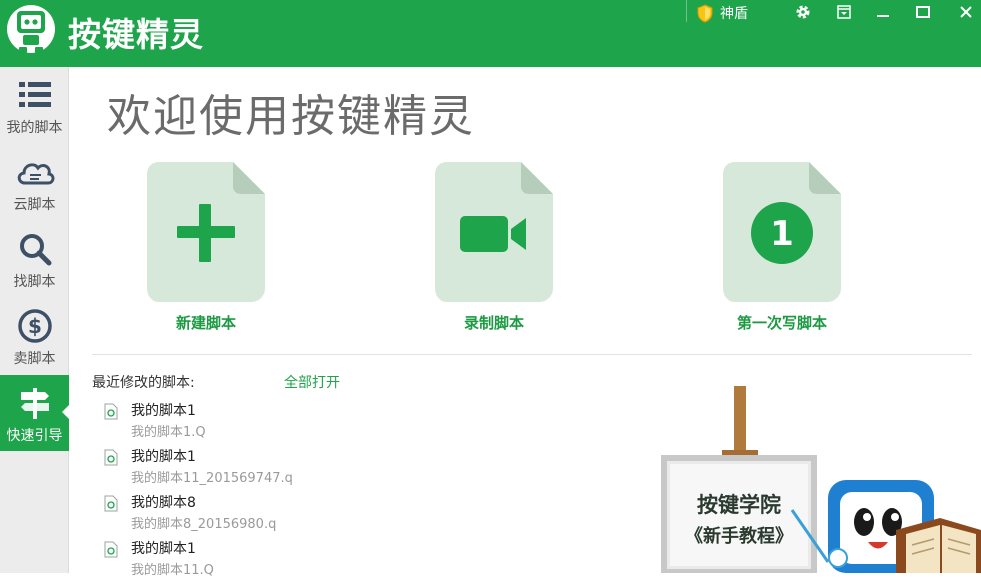  What do you see at coordinates (739, 536) in the screenshot?
I see `academy-subtitle: 《新手教程》` at bounding box center [739, 536].